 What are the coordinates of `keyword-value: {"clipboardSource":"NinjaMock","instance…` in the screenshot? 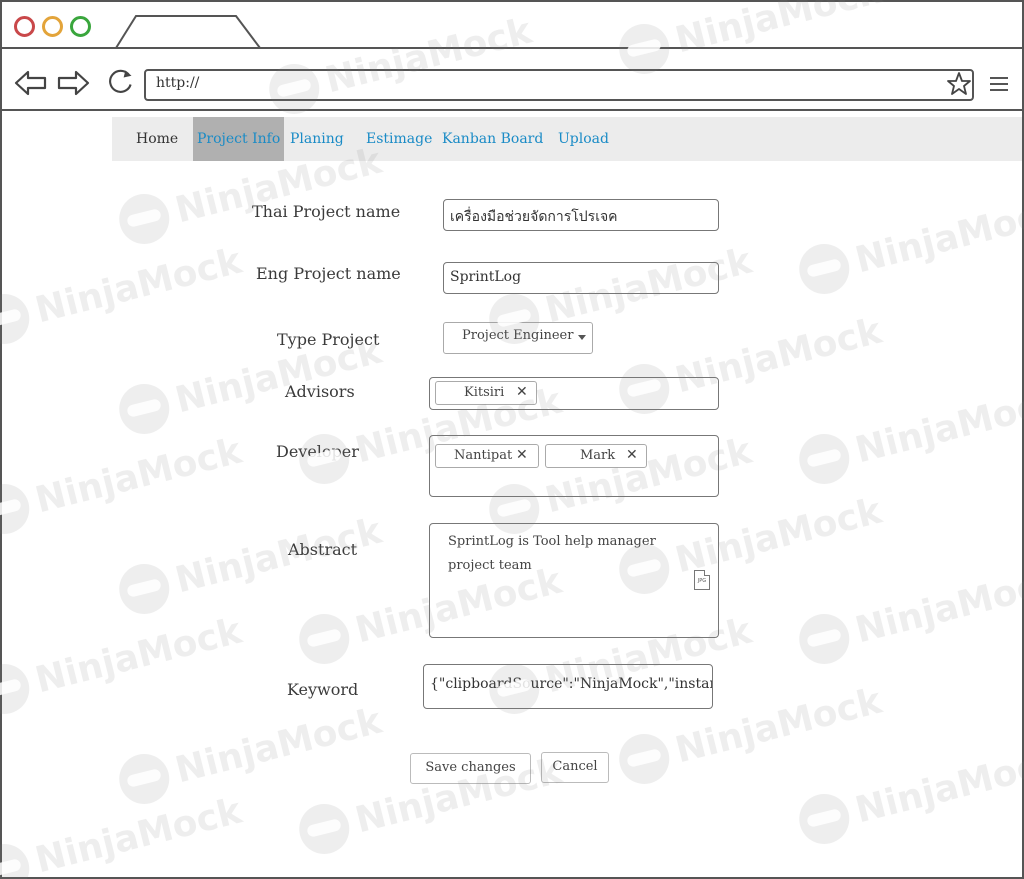 It's located at (571, 684).